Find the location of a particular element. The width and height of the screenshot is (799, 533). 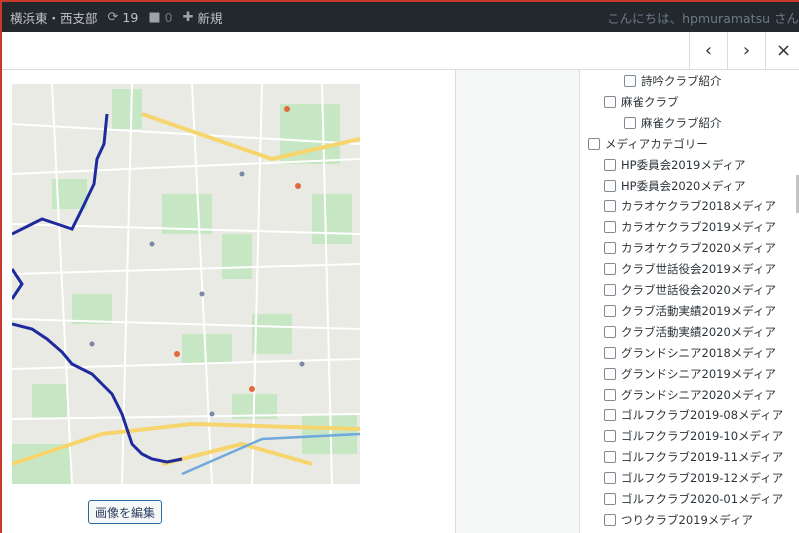

category-item: カラオケクラブ2019メディア is located at coordinates (690, 227).